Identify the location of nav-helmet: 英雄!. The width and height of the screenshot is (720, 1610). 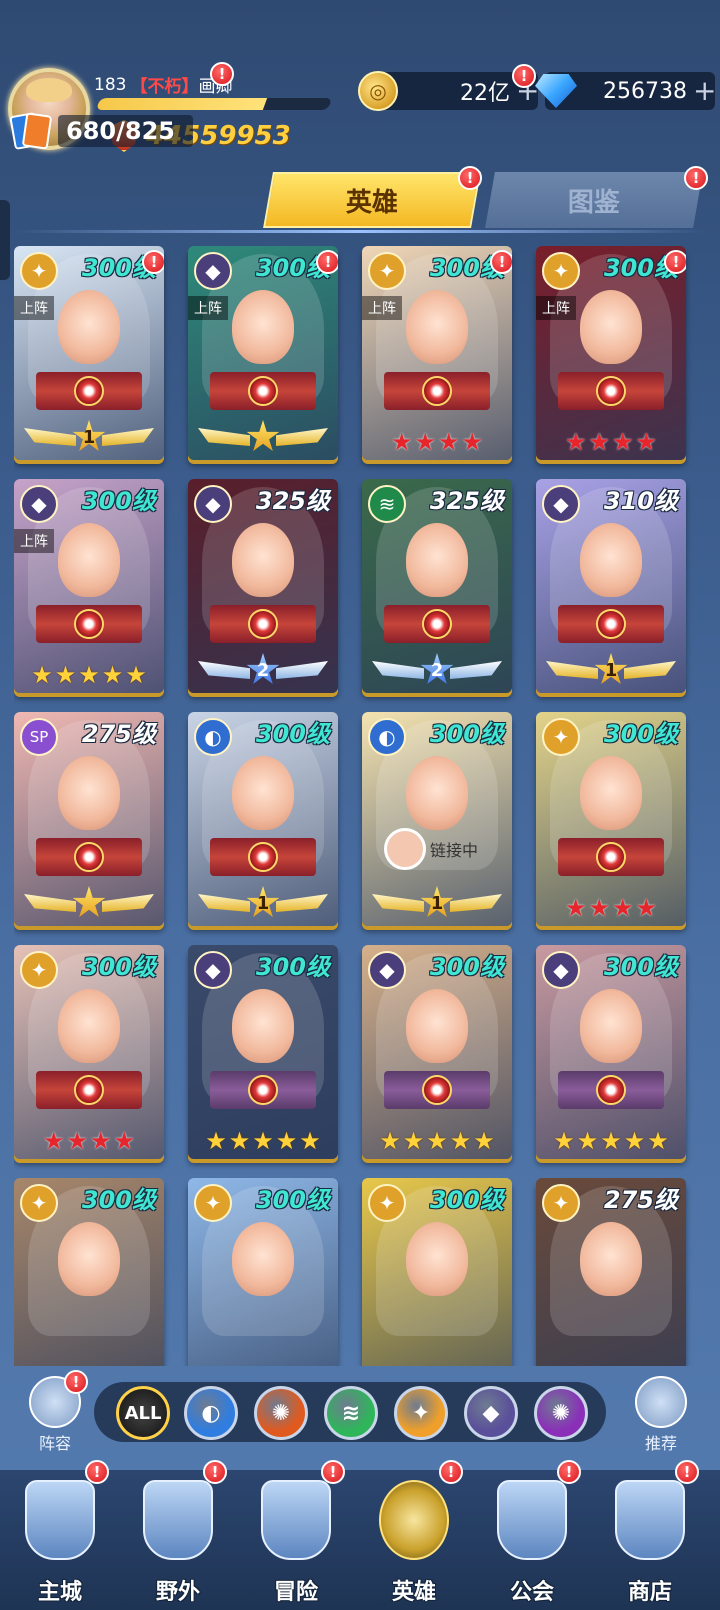
(414, 1535).